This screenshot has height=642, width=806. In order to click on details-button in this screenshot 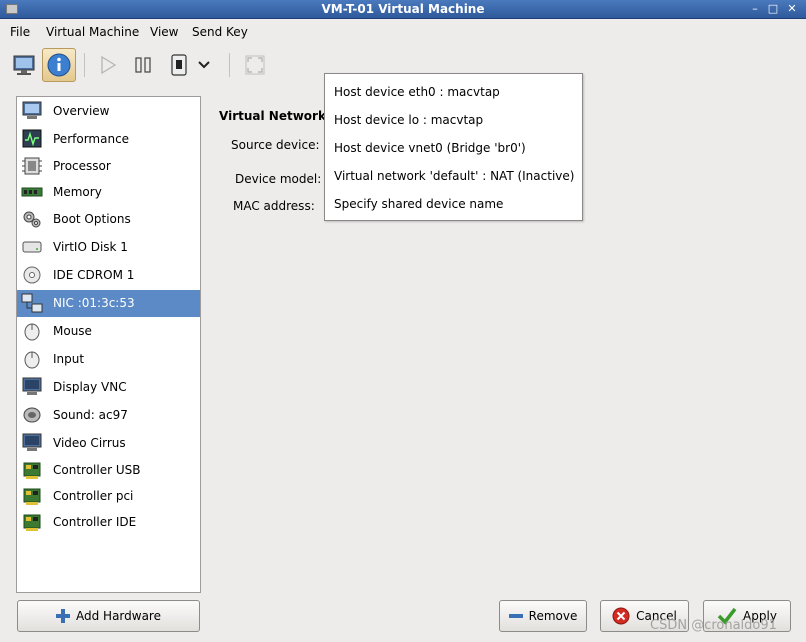, I will do `click(59, 65)`.